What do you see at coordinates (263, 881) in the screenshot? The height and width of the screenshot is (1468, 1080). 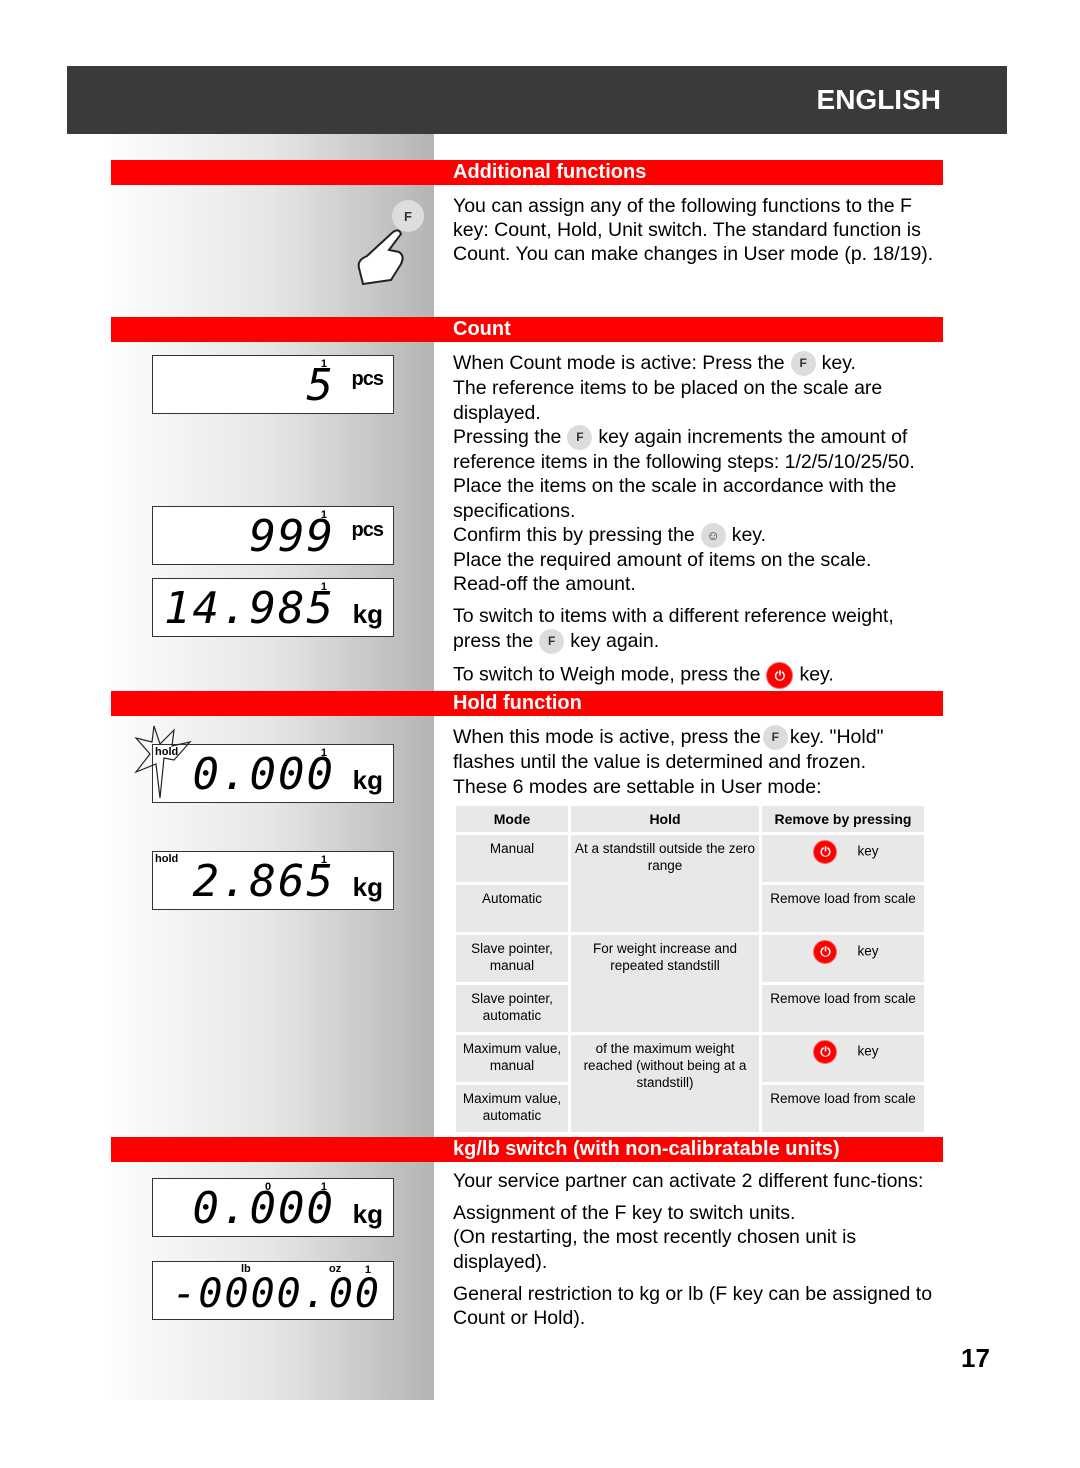 I see `display-value: 2.865` at bounding box center [263, 881].